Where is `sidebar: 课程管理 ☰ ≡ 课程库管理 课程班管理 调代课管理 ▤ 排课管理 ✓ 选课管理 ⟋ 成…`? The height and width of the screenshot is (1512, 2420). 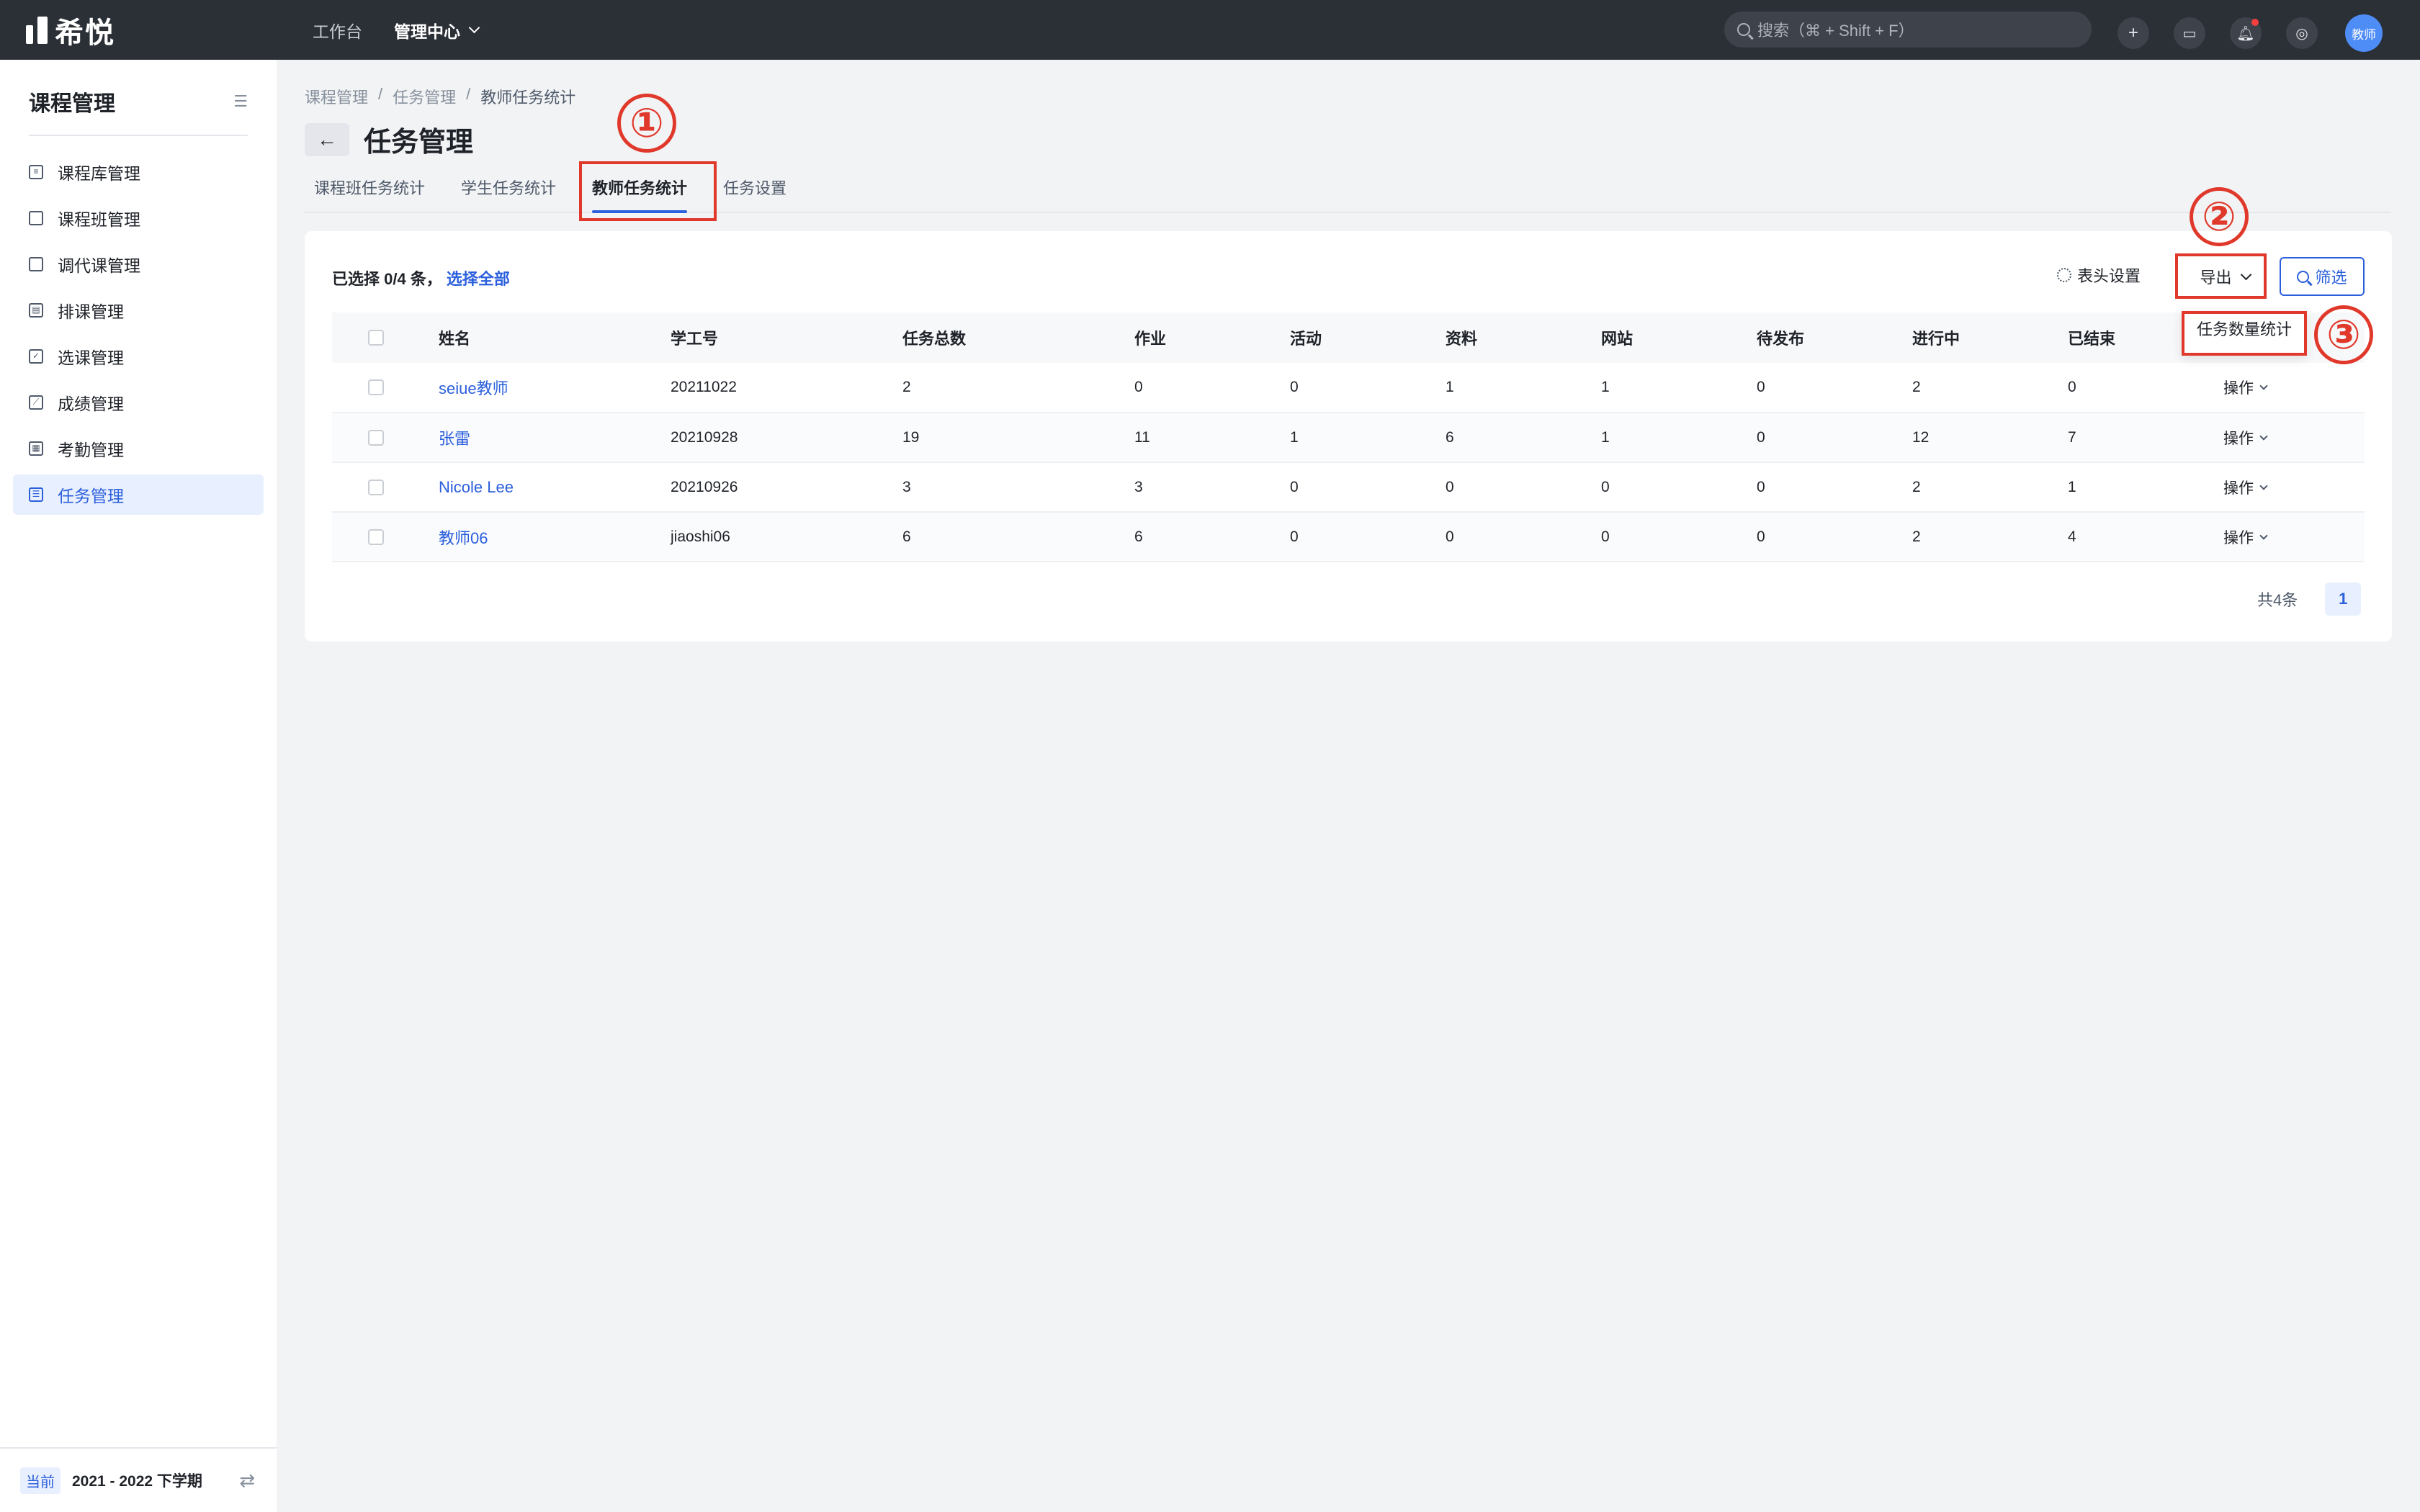
sidebar: 课程管理 ☰ ≡ 课程库管理 课程班管理 调代课管理 ▤ 排课管理 ✓ 选课管理 ⟋ 成… is located at coordinates (138, 786).